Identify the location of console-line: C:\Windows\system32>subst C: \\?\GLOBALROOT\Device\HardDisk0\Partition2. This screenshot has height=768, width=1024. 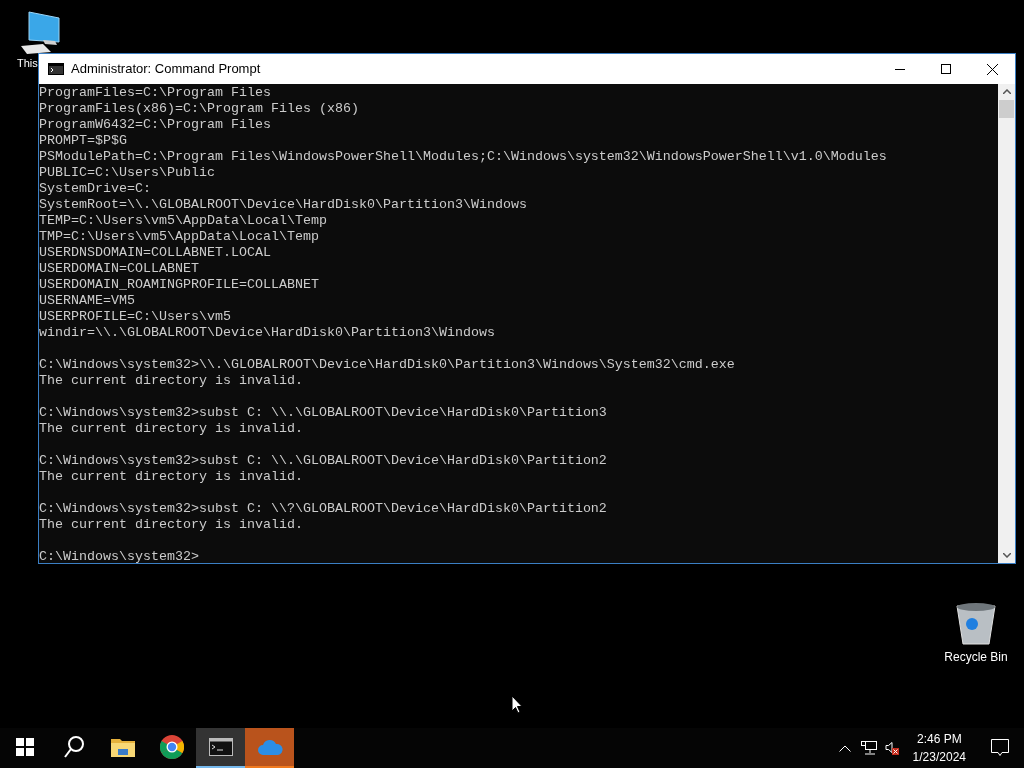
(323, 509).